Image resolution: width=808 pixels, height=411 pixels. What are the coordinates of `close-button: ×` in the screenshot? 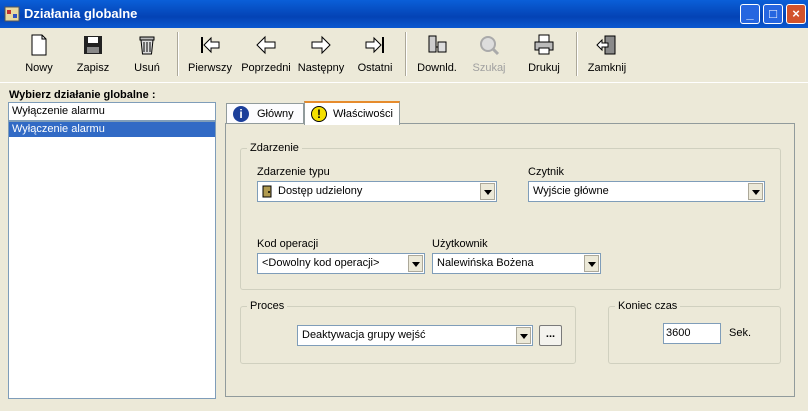 It's located at (796, 14).